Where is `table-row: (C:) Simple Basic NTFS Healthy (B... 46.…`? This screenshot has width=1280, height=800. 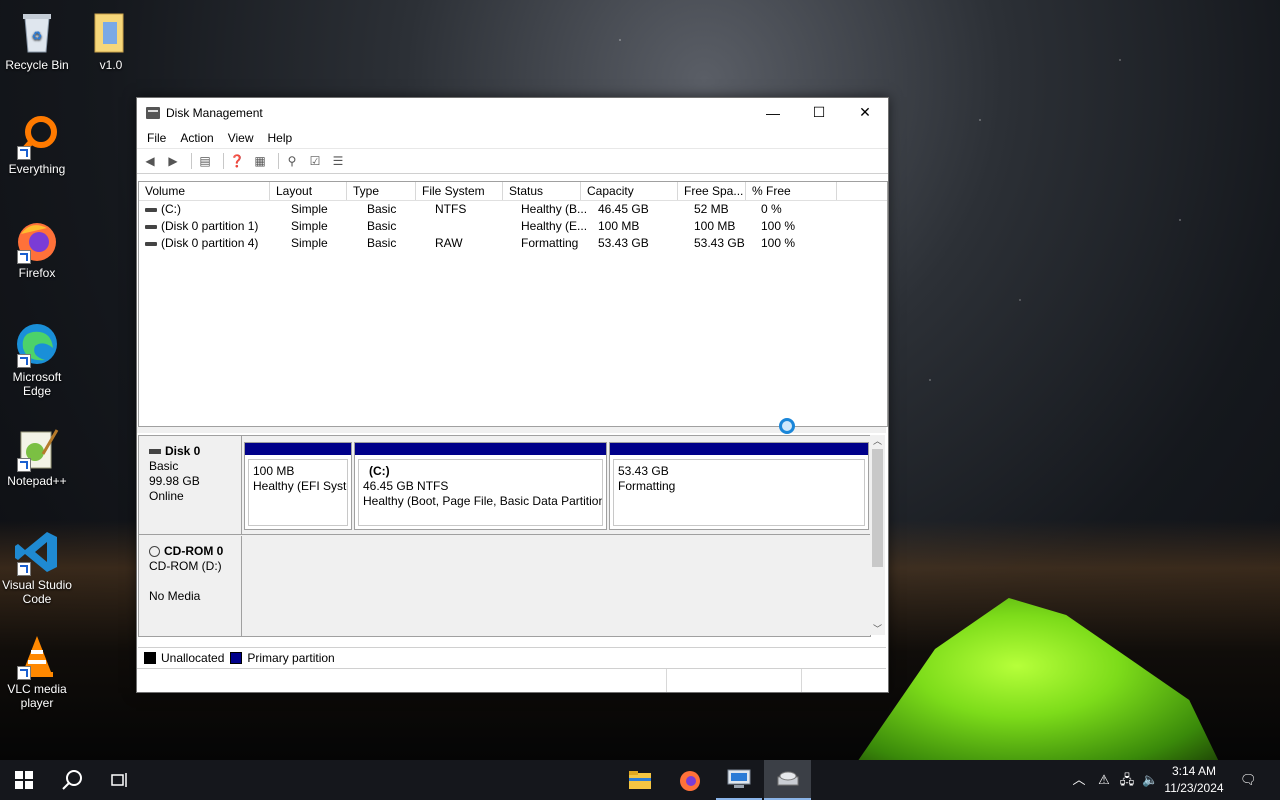
table-row: (C:) Simple Basic NTFS Healthy (B... 46.… is located at coordinates (513, 209).